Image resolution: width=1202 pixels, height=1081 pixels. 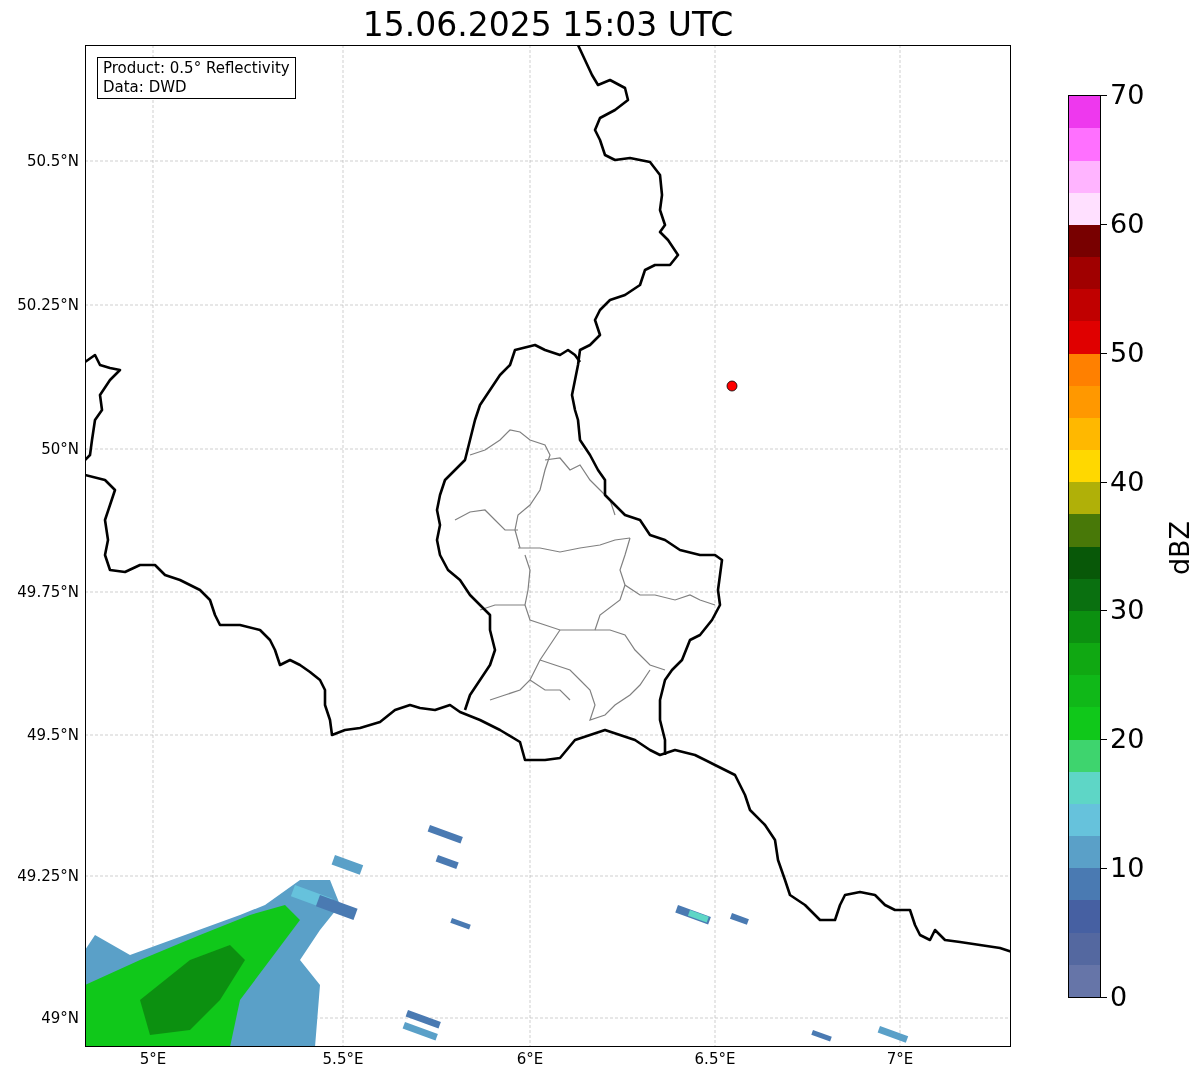 What do you see at coordinates (732, 386) in the screenshot?
I see `location-marker` at bounding box center [732, 386].